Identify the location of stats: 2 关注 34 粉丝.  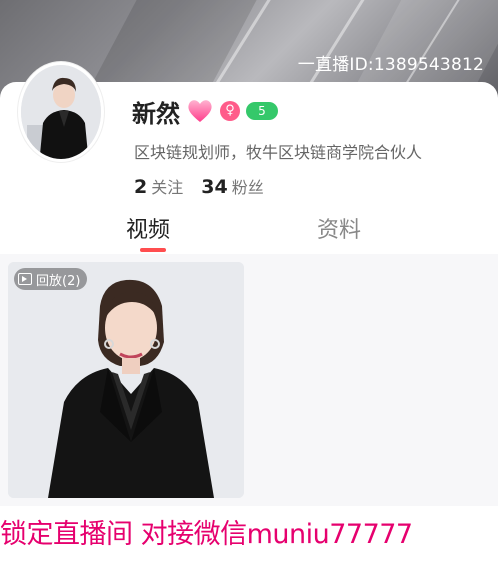
(206, 186).